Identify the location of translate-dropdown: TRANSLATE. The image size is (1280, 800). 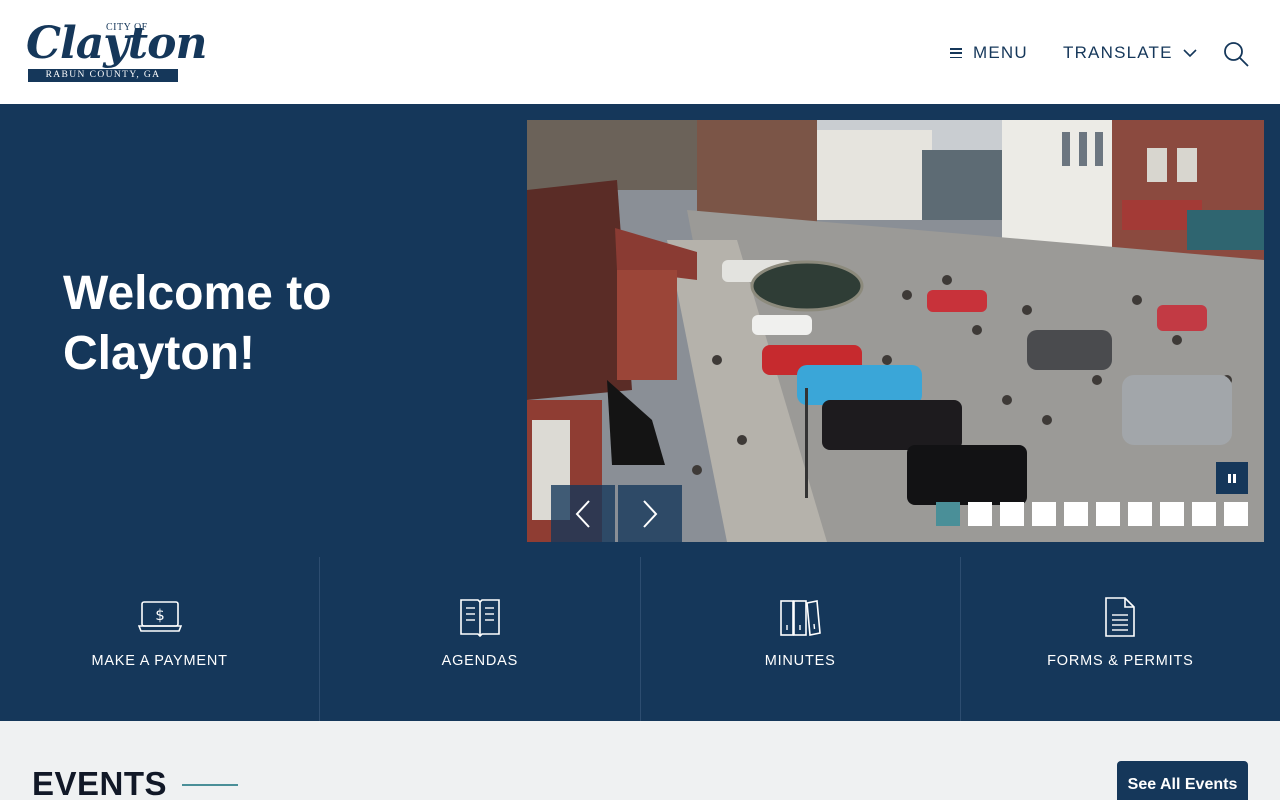
(1130, 53).